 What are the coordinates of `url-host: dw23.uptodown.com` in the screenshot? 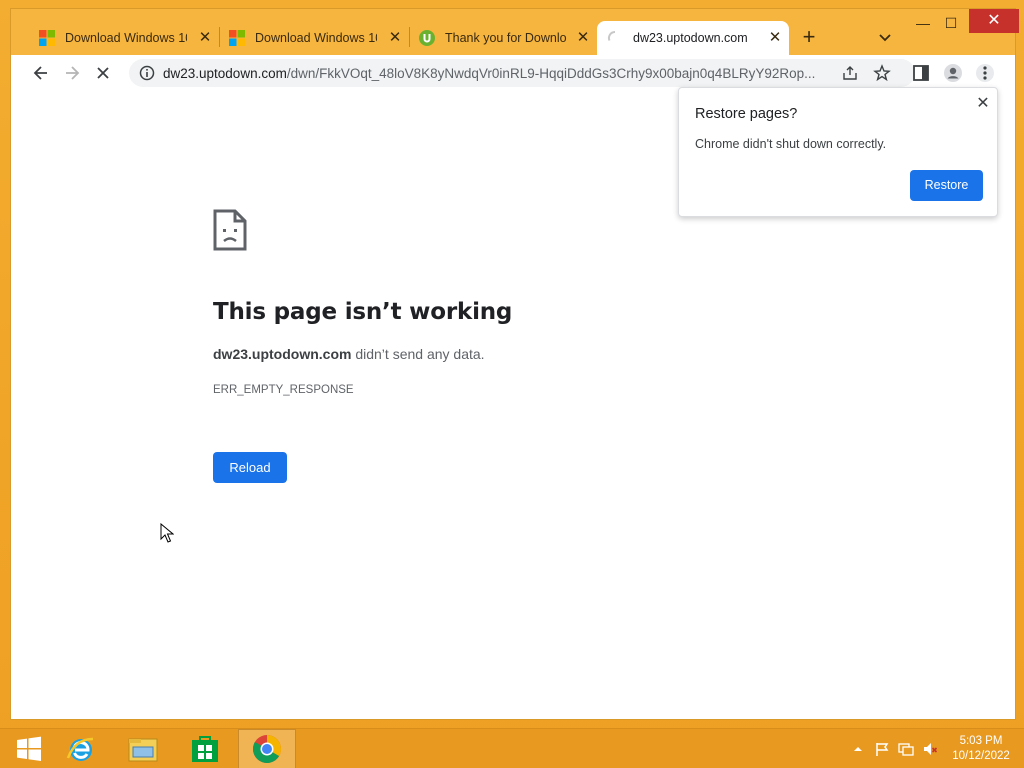 It's located at (225, 73).